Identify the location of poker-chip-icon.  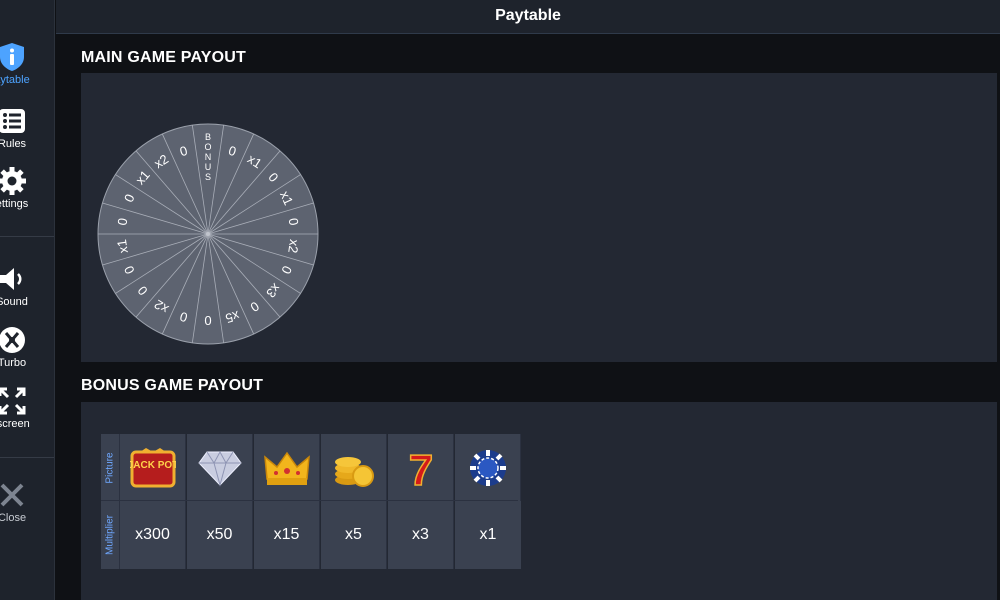
(487, 467).